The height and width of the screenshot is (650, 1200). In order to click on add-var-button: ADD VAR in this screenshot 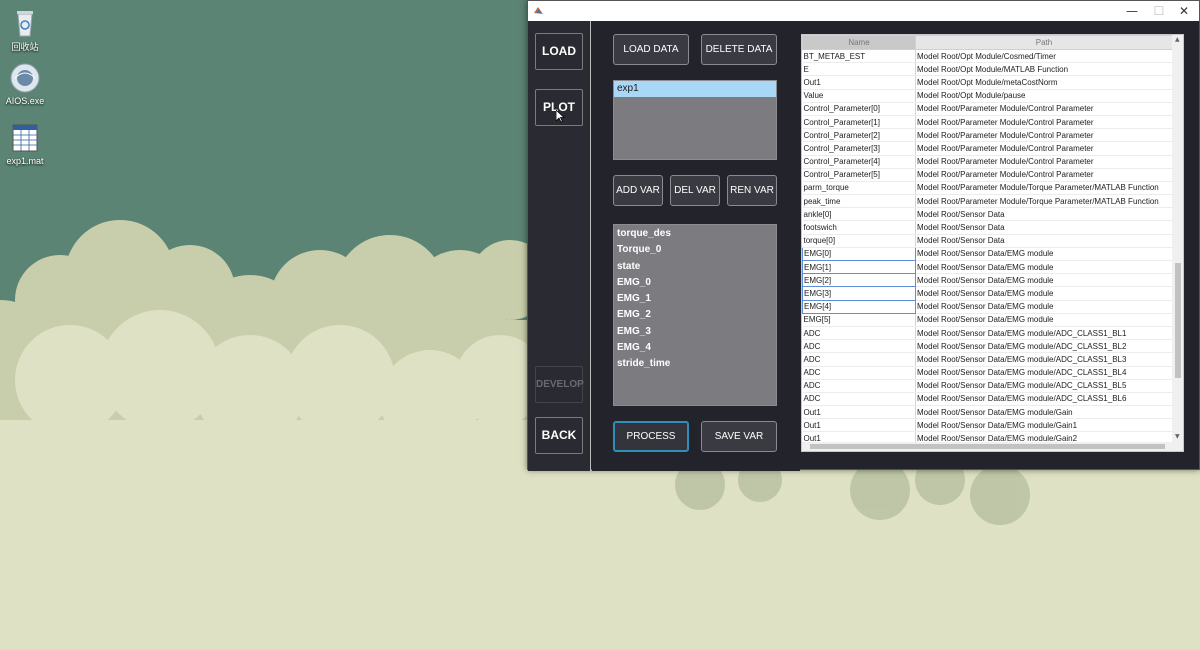, I will do `click(638, 190)`.